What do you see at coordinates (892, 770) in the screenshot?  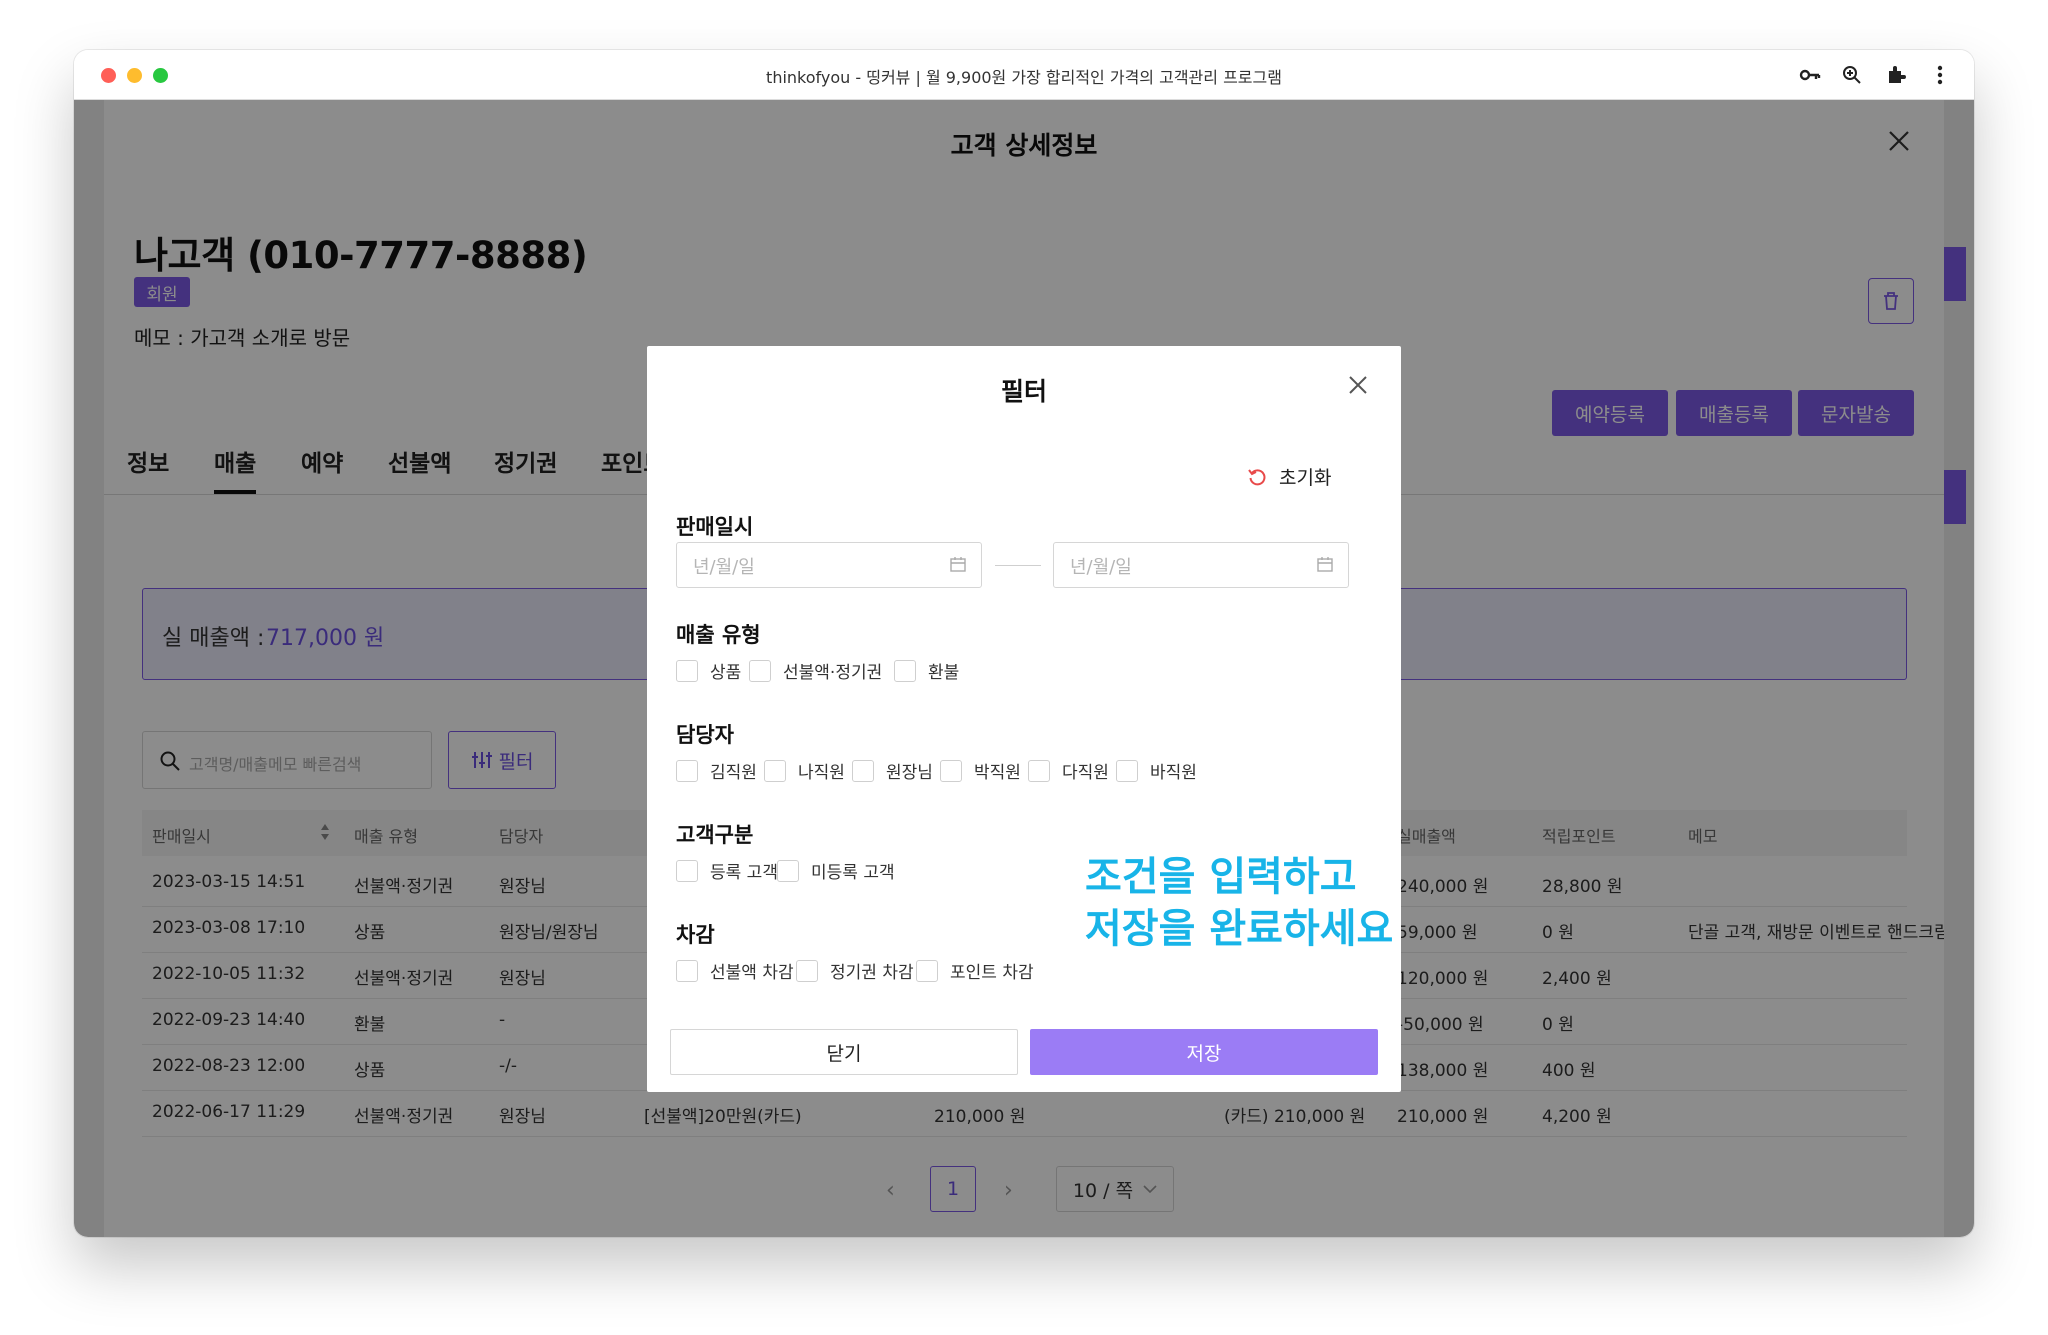 I see `staff-option: 원장님` at bounding box center [892, 770].